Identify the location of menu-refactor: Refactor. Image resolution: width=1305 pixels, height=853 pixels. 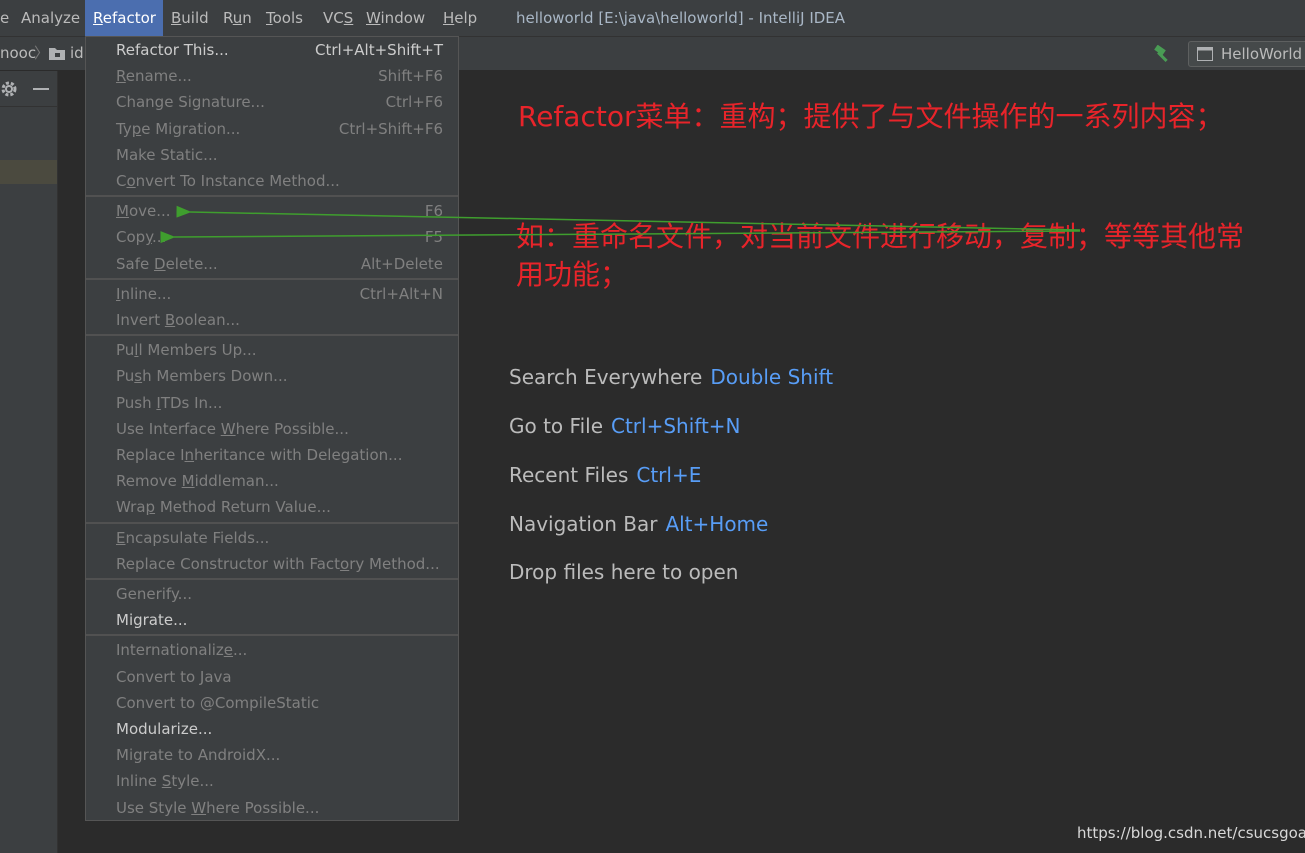
(124, 18).